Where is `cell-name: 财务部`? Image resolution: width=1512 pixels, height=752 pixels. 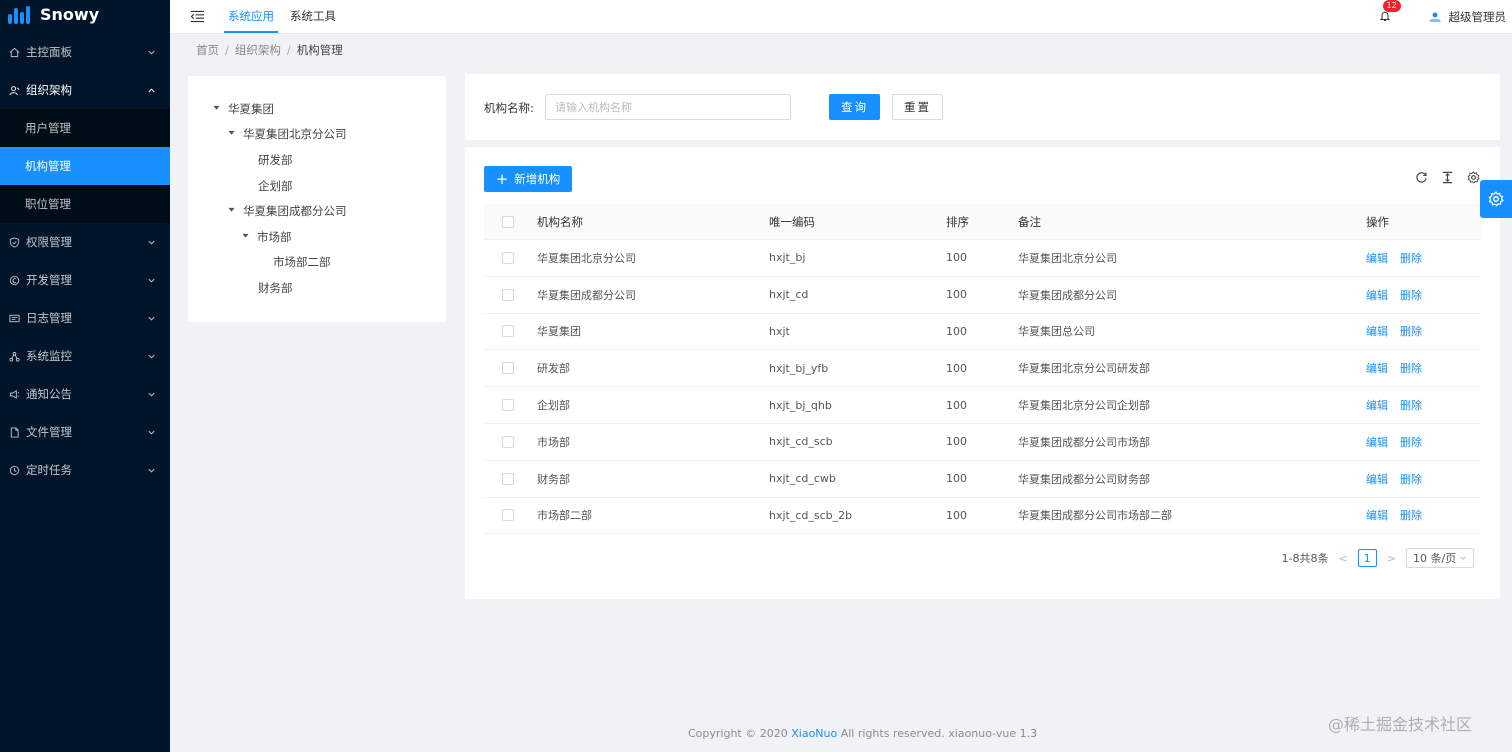 cell-name: 财务部 is located at coordinates (553, 479).